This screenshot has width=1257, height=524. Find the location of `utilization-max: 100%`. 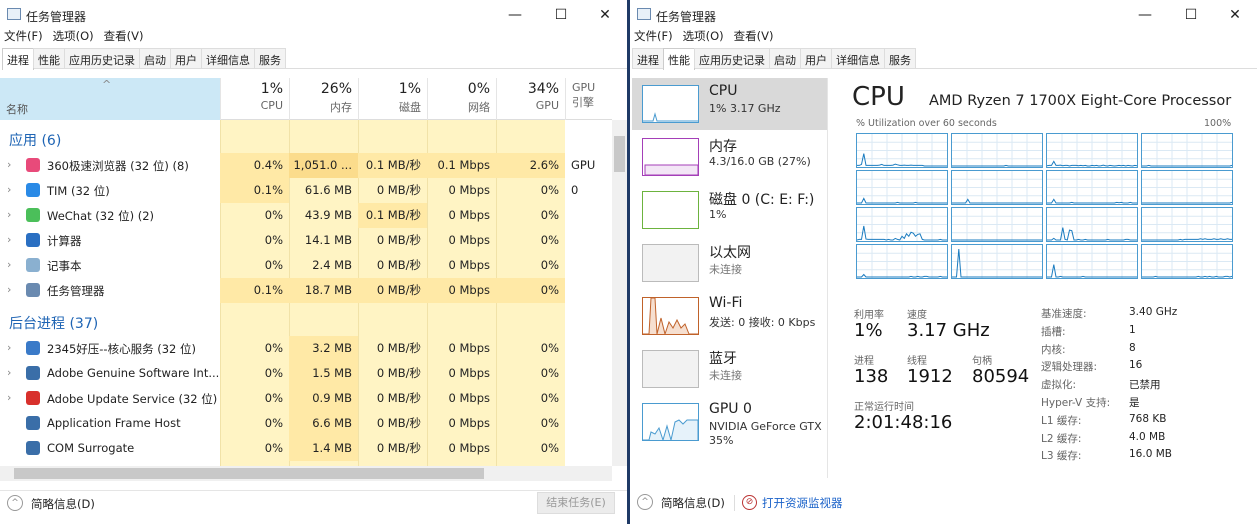

utilization-max: 100% is located at coordinates (1218, 123).